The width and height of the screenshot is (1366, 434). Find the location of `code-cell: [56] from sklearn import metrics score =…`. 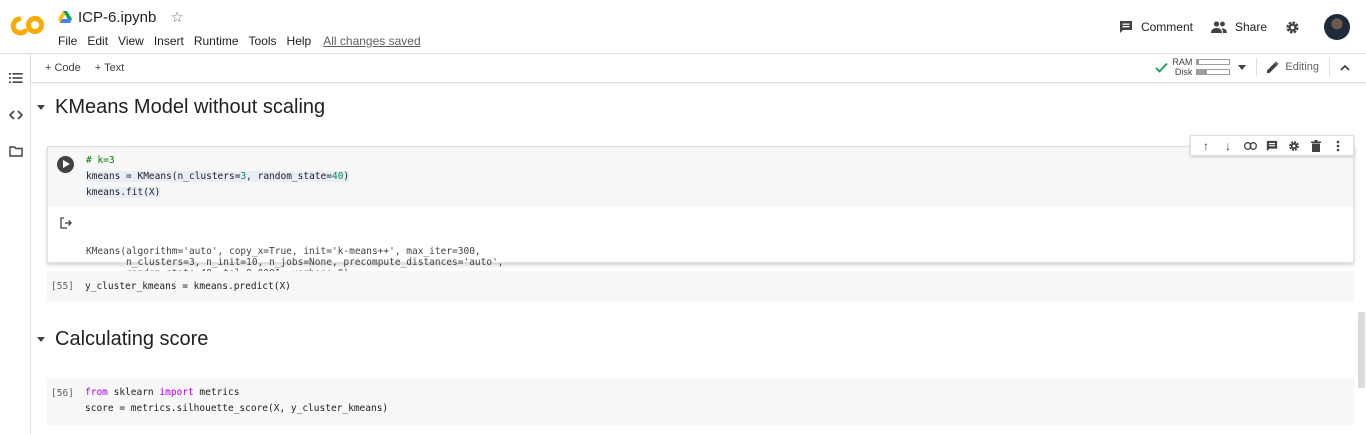

code-cell: [56] from sklearn import metrics score =… is located at coordinates (700, 402).